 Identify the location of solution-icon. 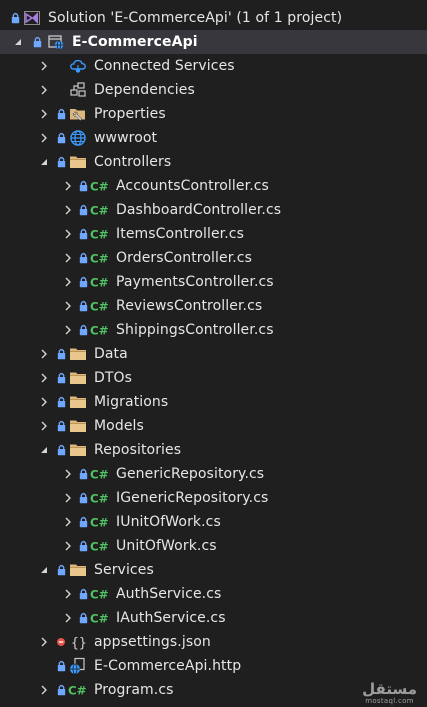
(32, 18).